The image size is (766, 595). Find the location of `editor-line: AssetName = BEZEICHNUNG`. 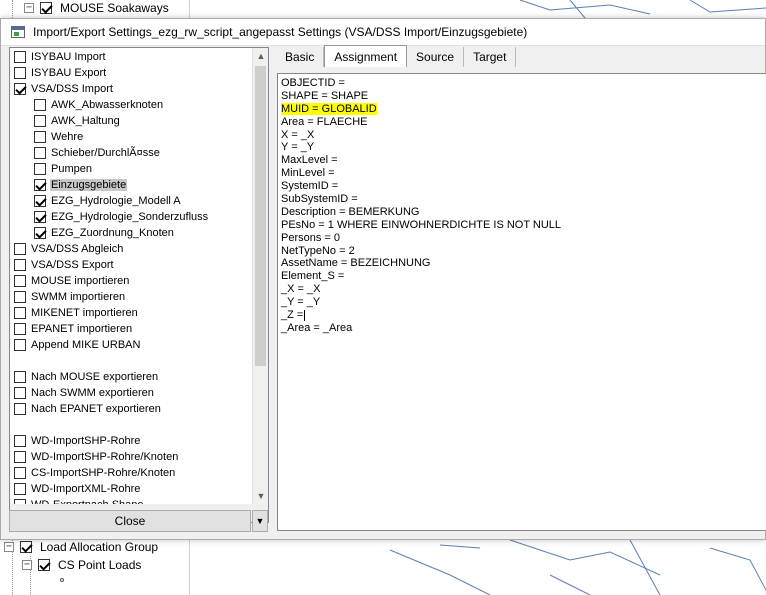

editor-line: AssetName = BEZEICHNUNG is located at coordinates (522, 263).